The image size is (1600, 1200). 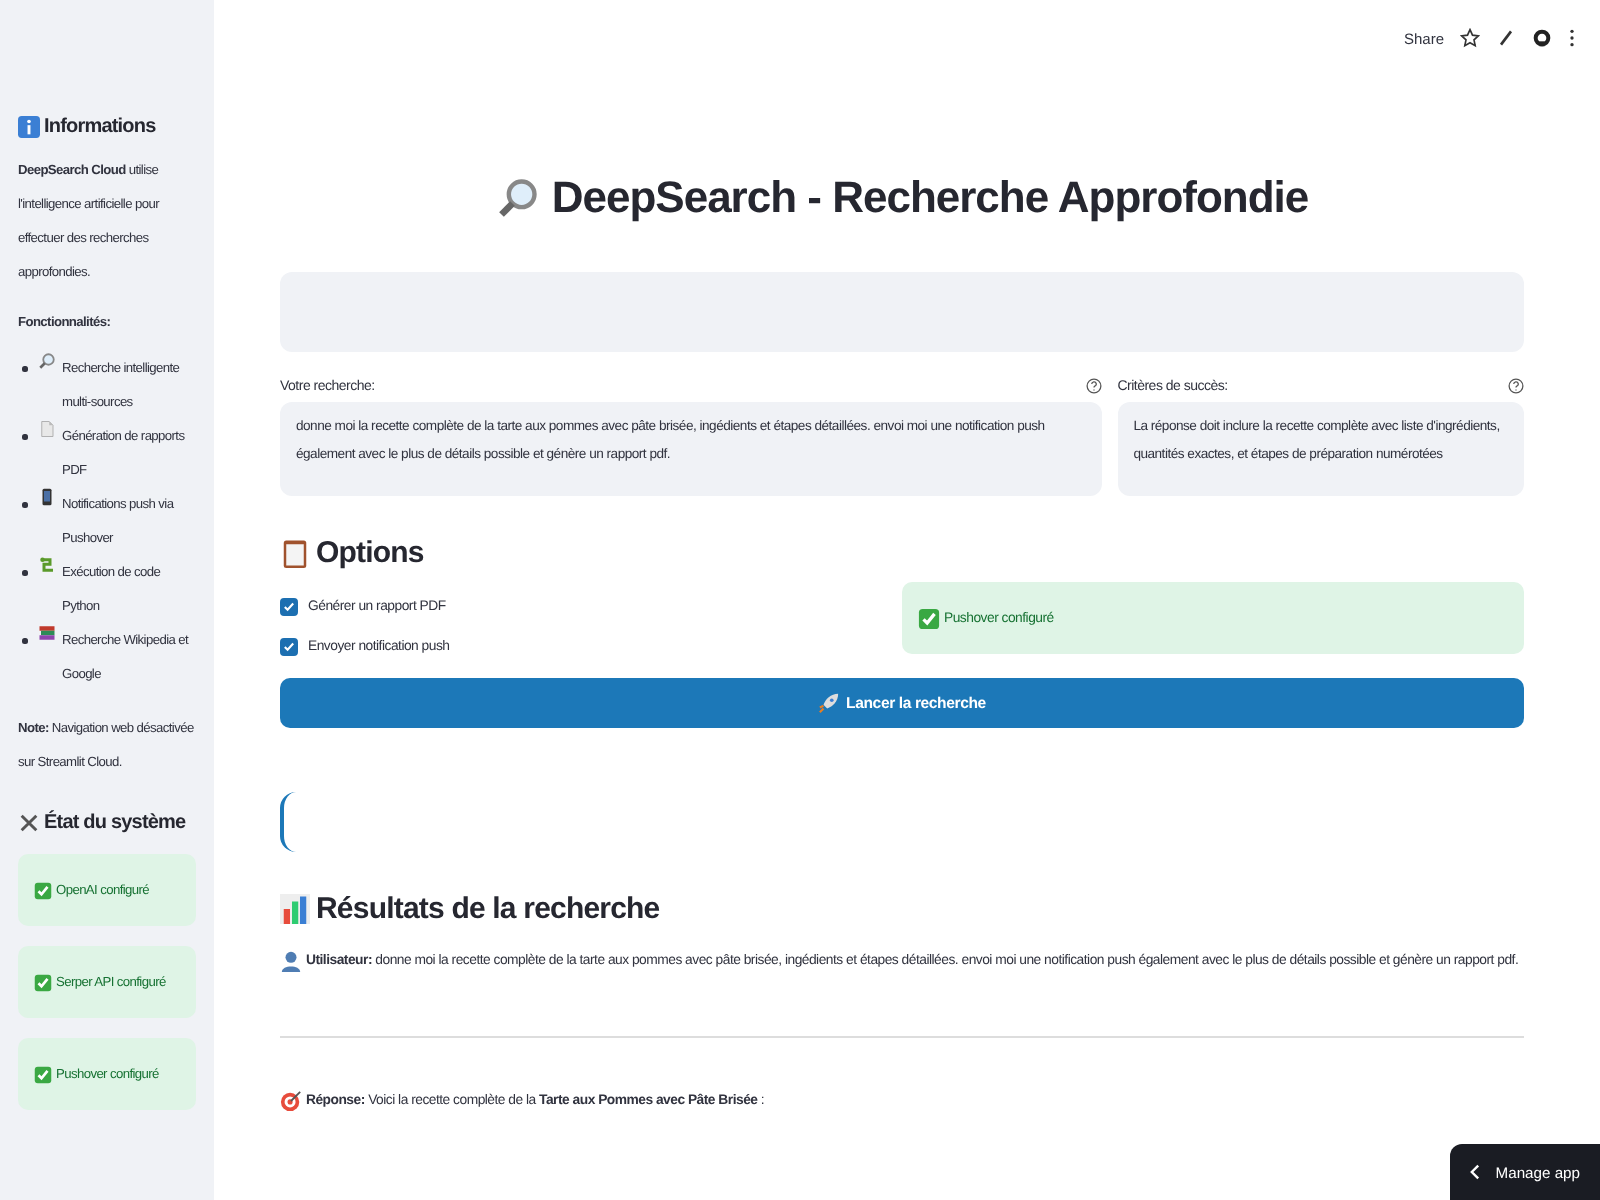 What do you see at coordinates (488, 909) in the screenshot?
I see `section-title: Résultats de la recherche` at bounding box center [488, 909].